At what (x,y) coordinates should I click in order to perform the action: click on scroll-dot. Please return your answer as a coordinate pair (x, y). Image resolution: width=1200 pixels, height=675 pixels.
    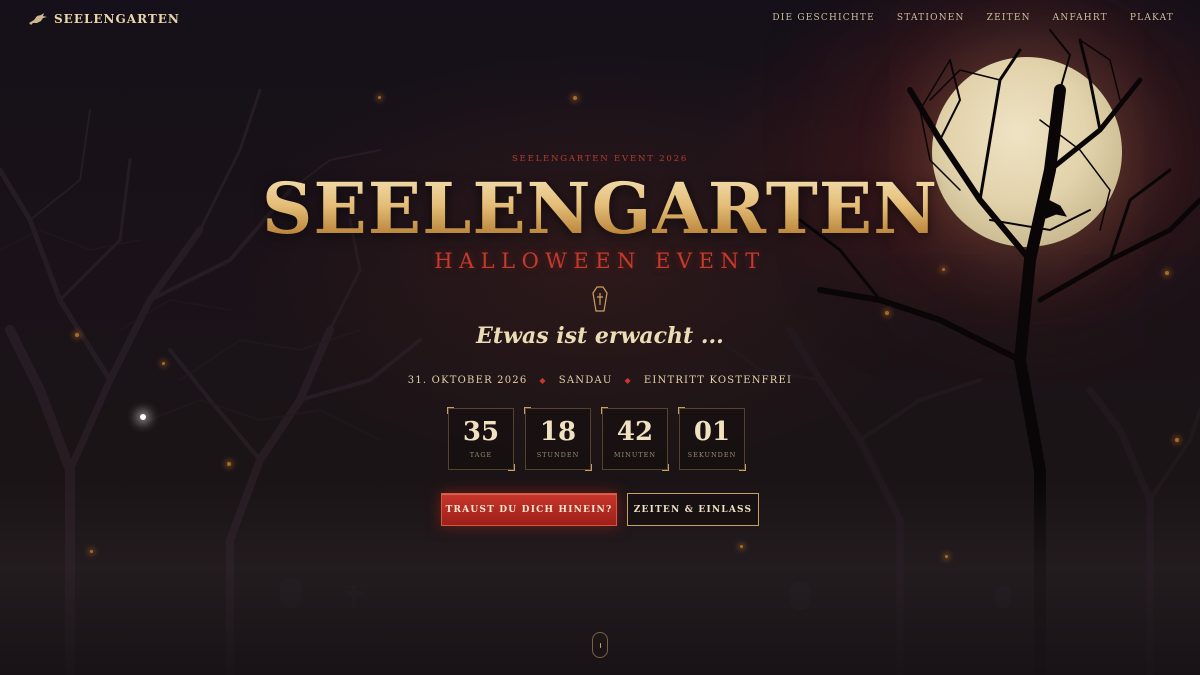
    Looking at the image, I should click on (600, 645).